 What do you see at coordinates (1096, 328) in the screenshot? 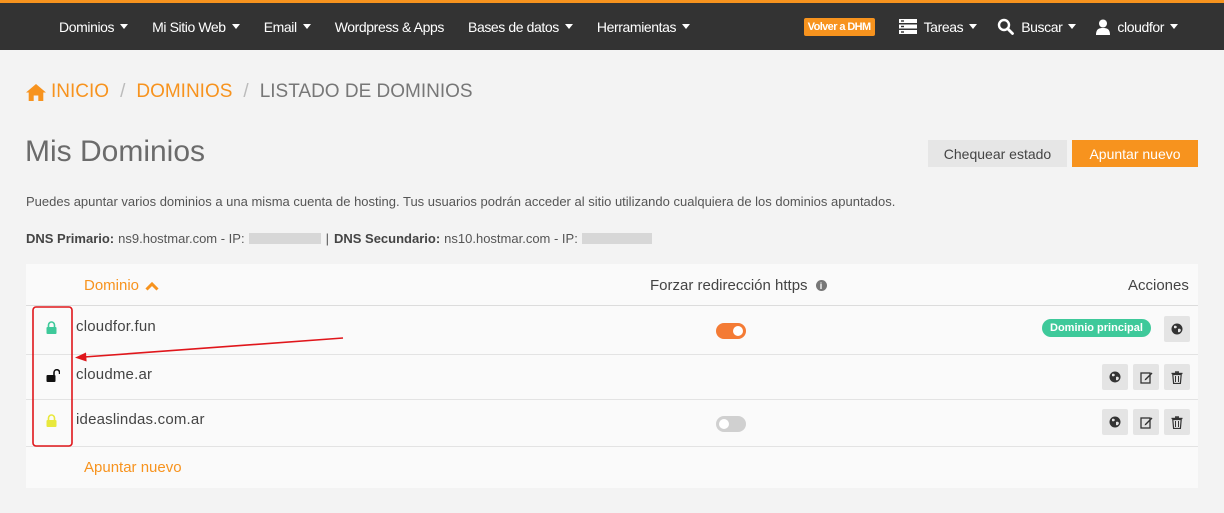
I see `primary-domain-badge: Dominio principal` at bounding box center [1096, 328].